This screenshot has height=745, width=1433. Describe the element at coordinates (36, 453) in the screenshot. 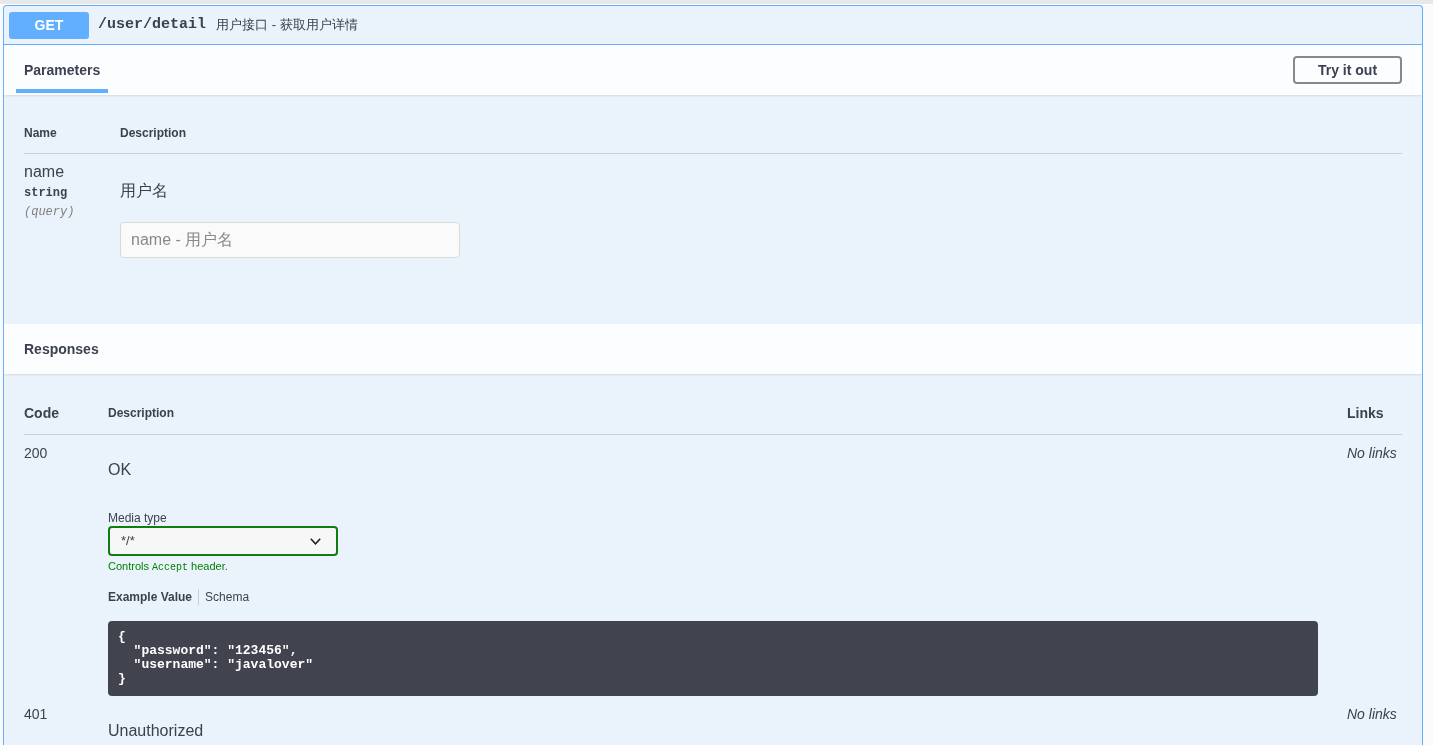

I see `response-code: 200` at that location.